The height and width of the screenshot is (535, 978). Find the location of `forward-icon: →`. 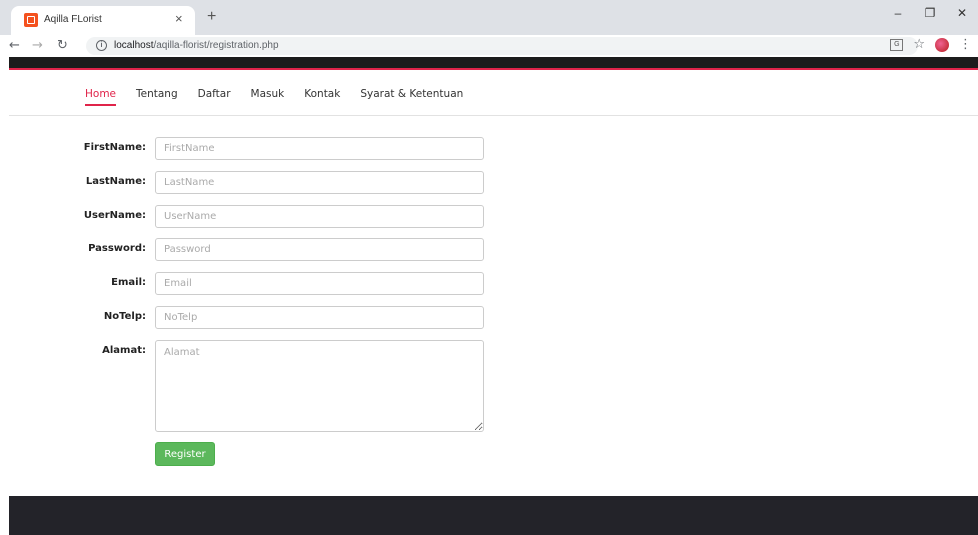

forward-icon: → is located at coordinates (37, 46).